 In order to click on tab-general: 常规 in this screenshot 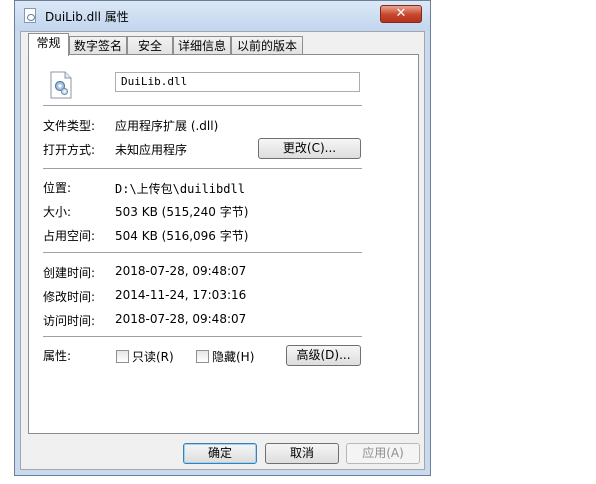, I will do `click(48, 44)`.